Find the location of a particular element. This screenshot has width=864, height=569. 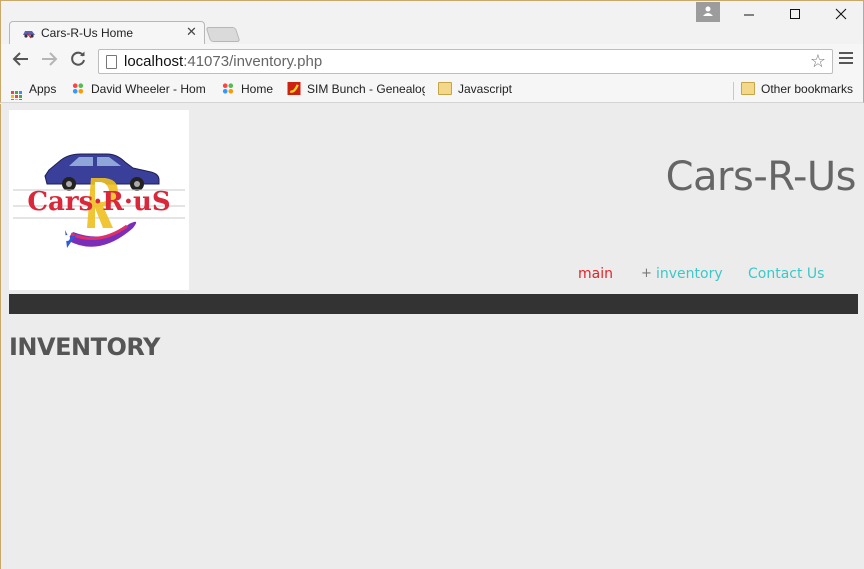

site-title: Cars-R-Us is located at coordinates (761, 177).